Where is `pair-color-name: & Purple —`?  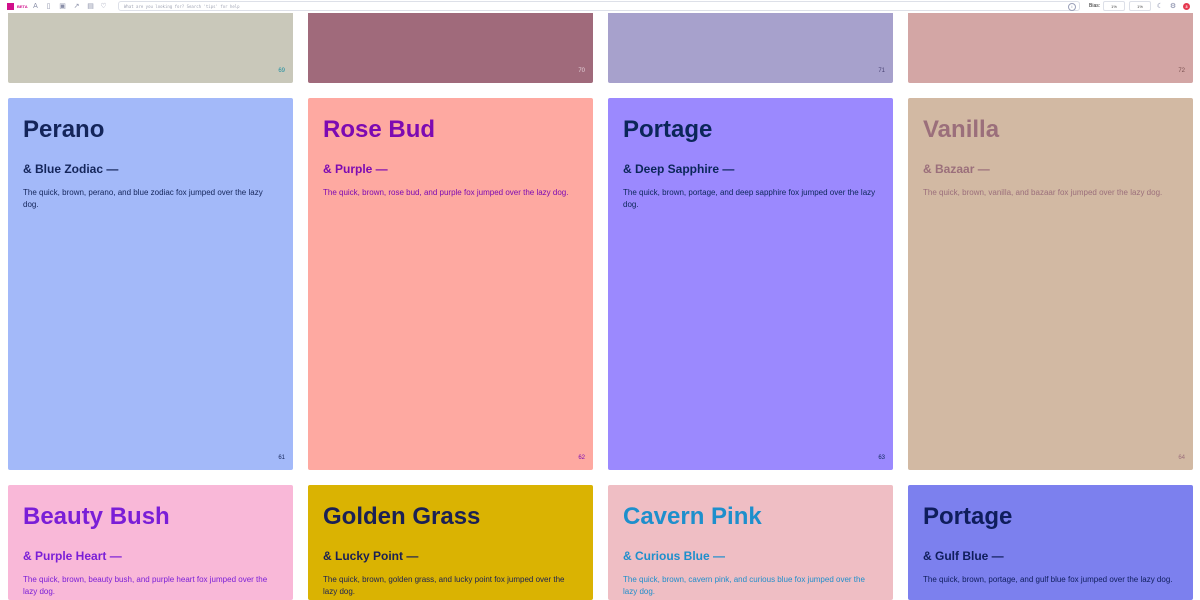 pair-color-name: & Purple — is located at coordinates (355, 169).